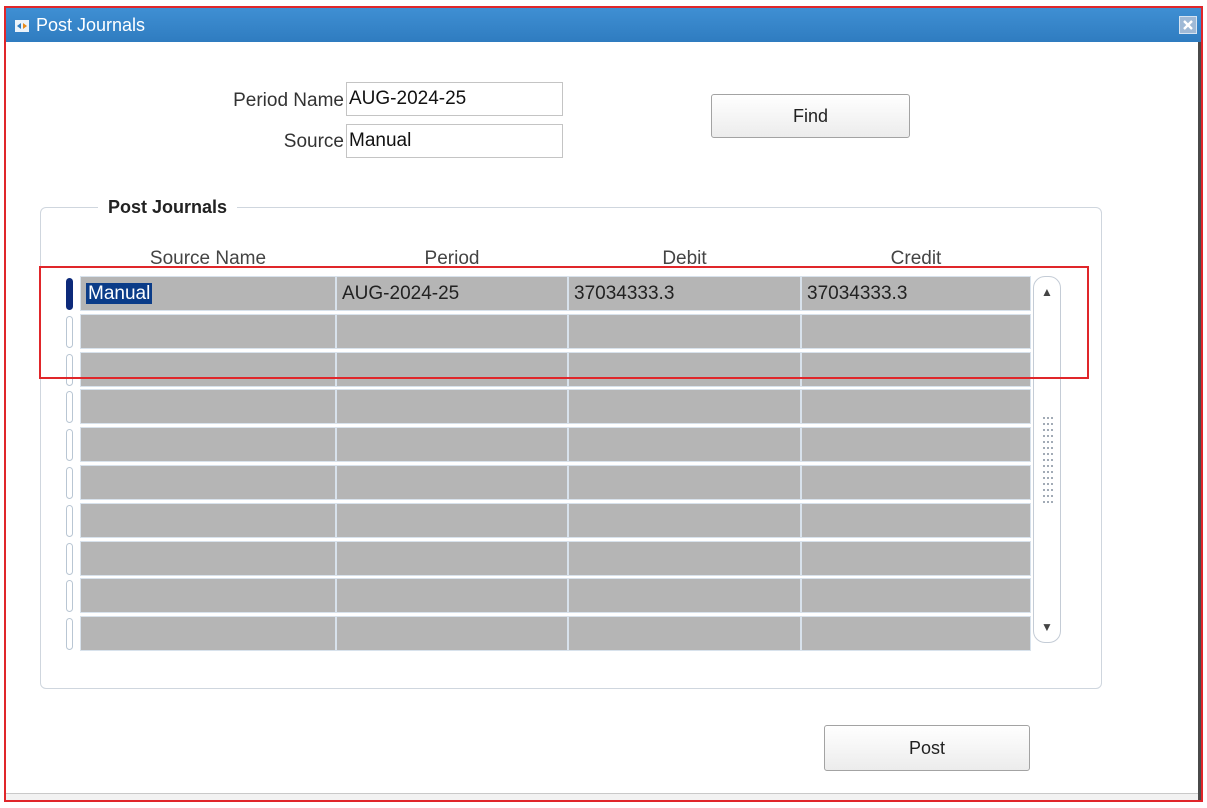 The height and width of the screenshot is (808, 1207). What do you see at coordinates (288, 100) in the screenshot?
I see `period-name-label: Period Name` at bounding box center [288, 100].